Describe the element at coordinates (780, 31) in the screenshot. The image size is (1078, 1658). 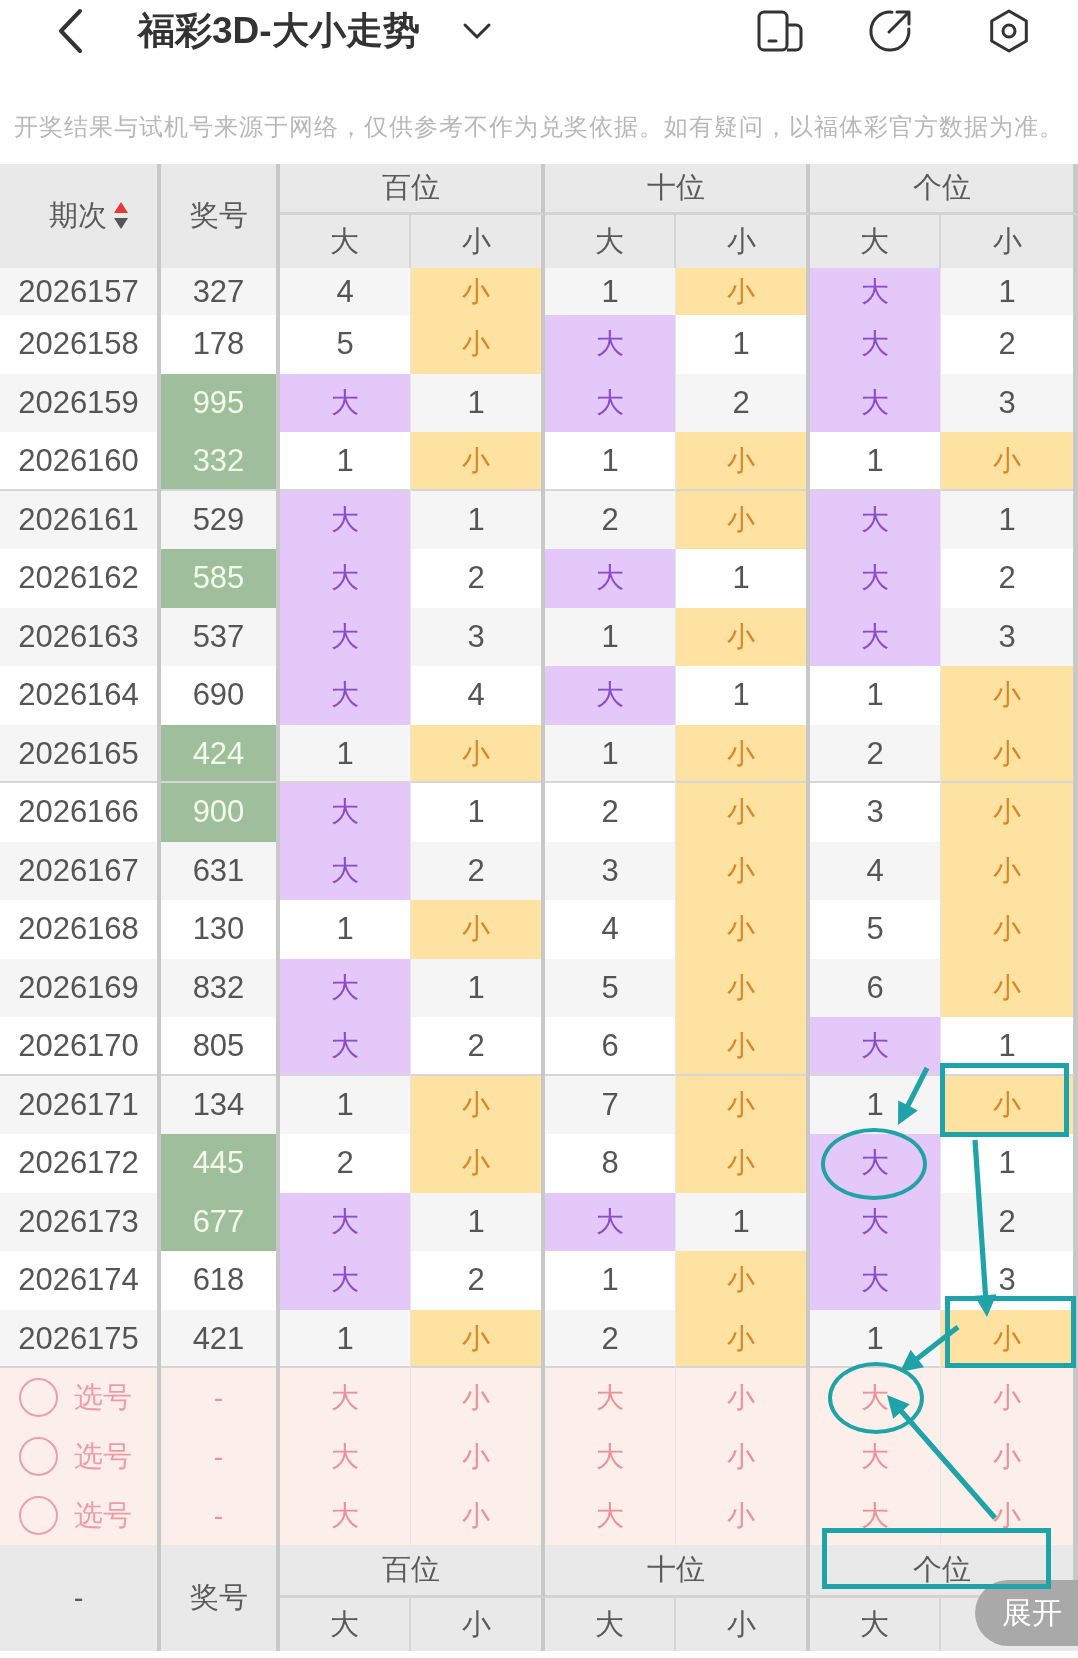
I see `device-icon` at that location.